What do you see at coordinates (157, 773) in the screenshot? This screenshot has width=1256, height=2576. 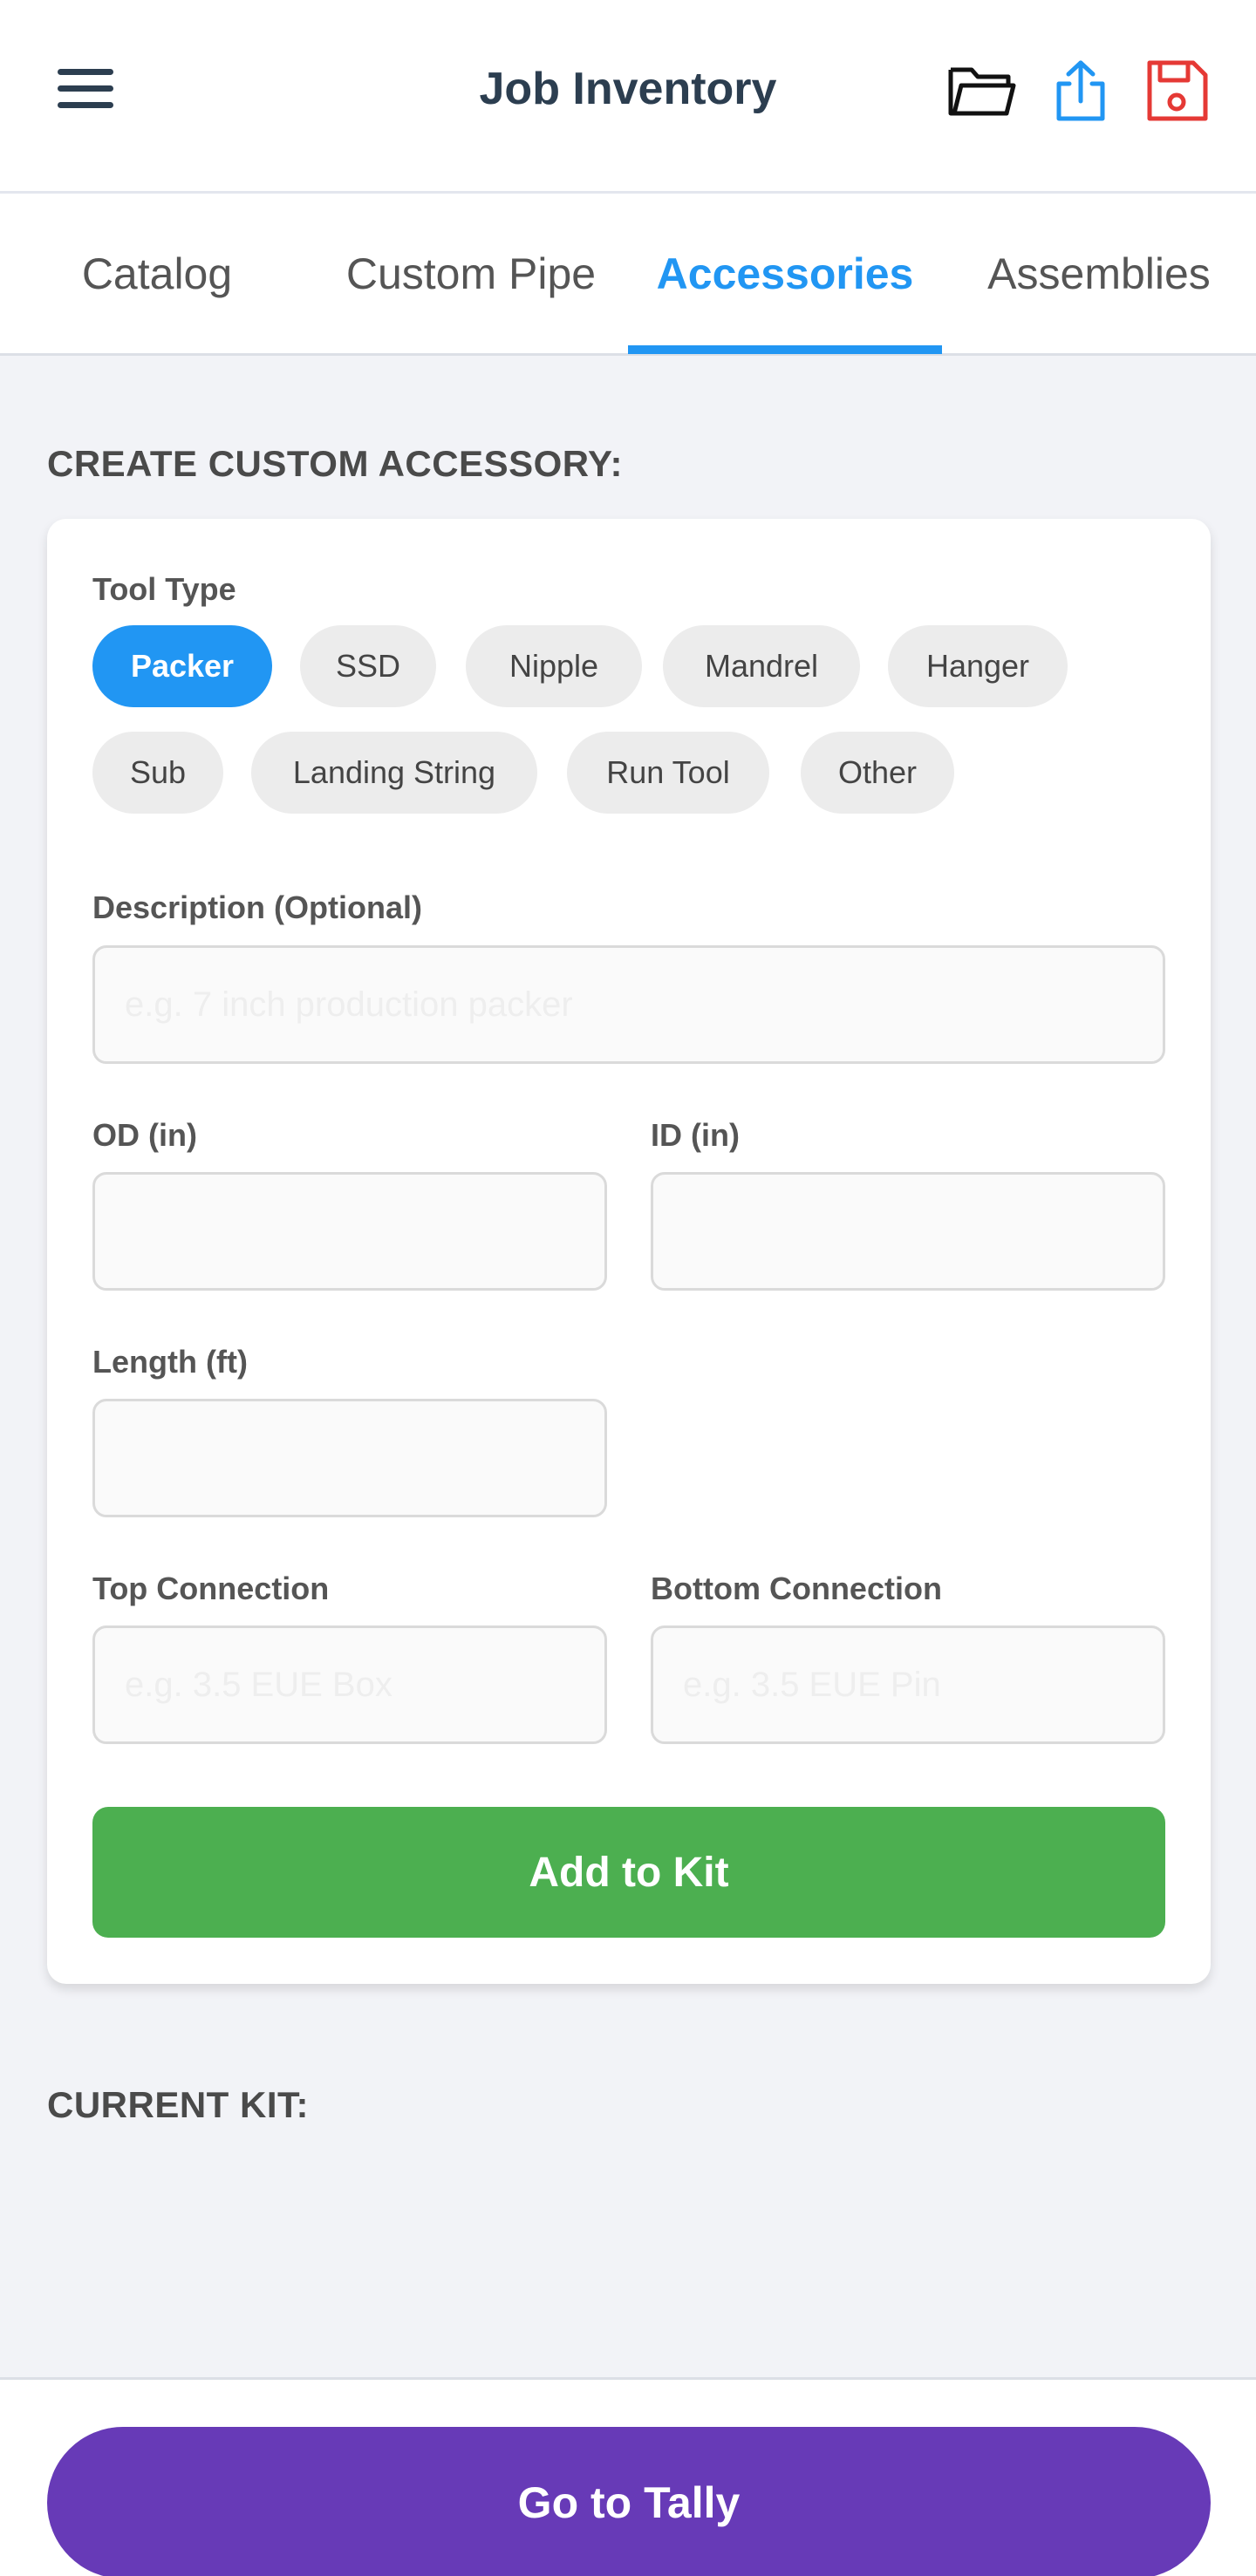 I see `chip-sub: Sub` at bounding box center [157, 773].